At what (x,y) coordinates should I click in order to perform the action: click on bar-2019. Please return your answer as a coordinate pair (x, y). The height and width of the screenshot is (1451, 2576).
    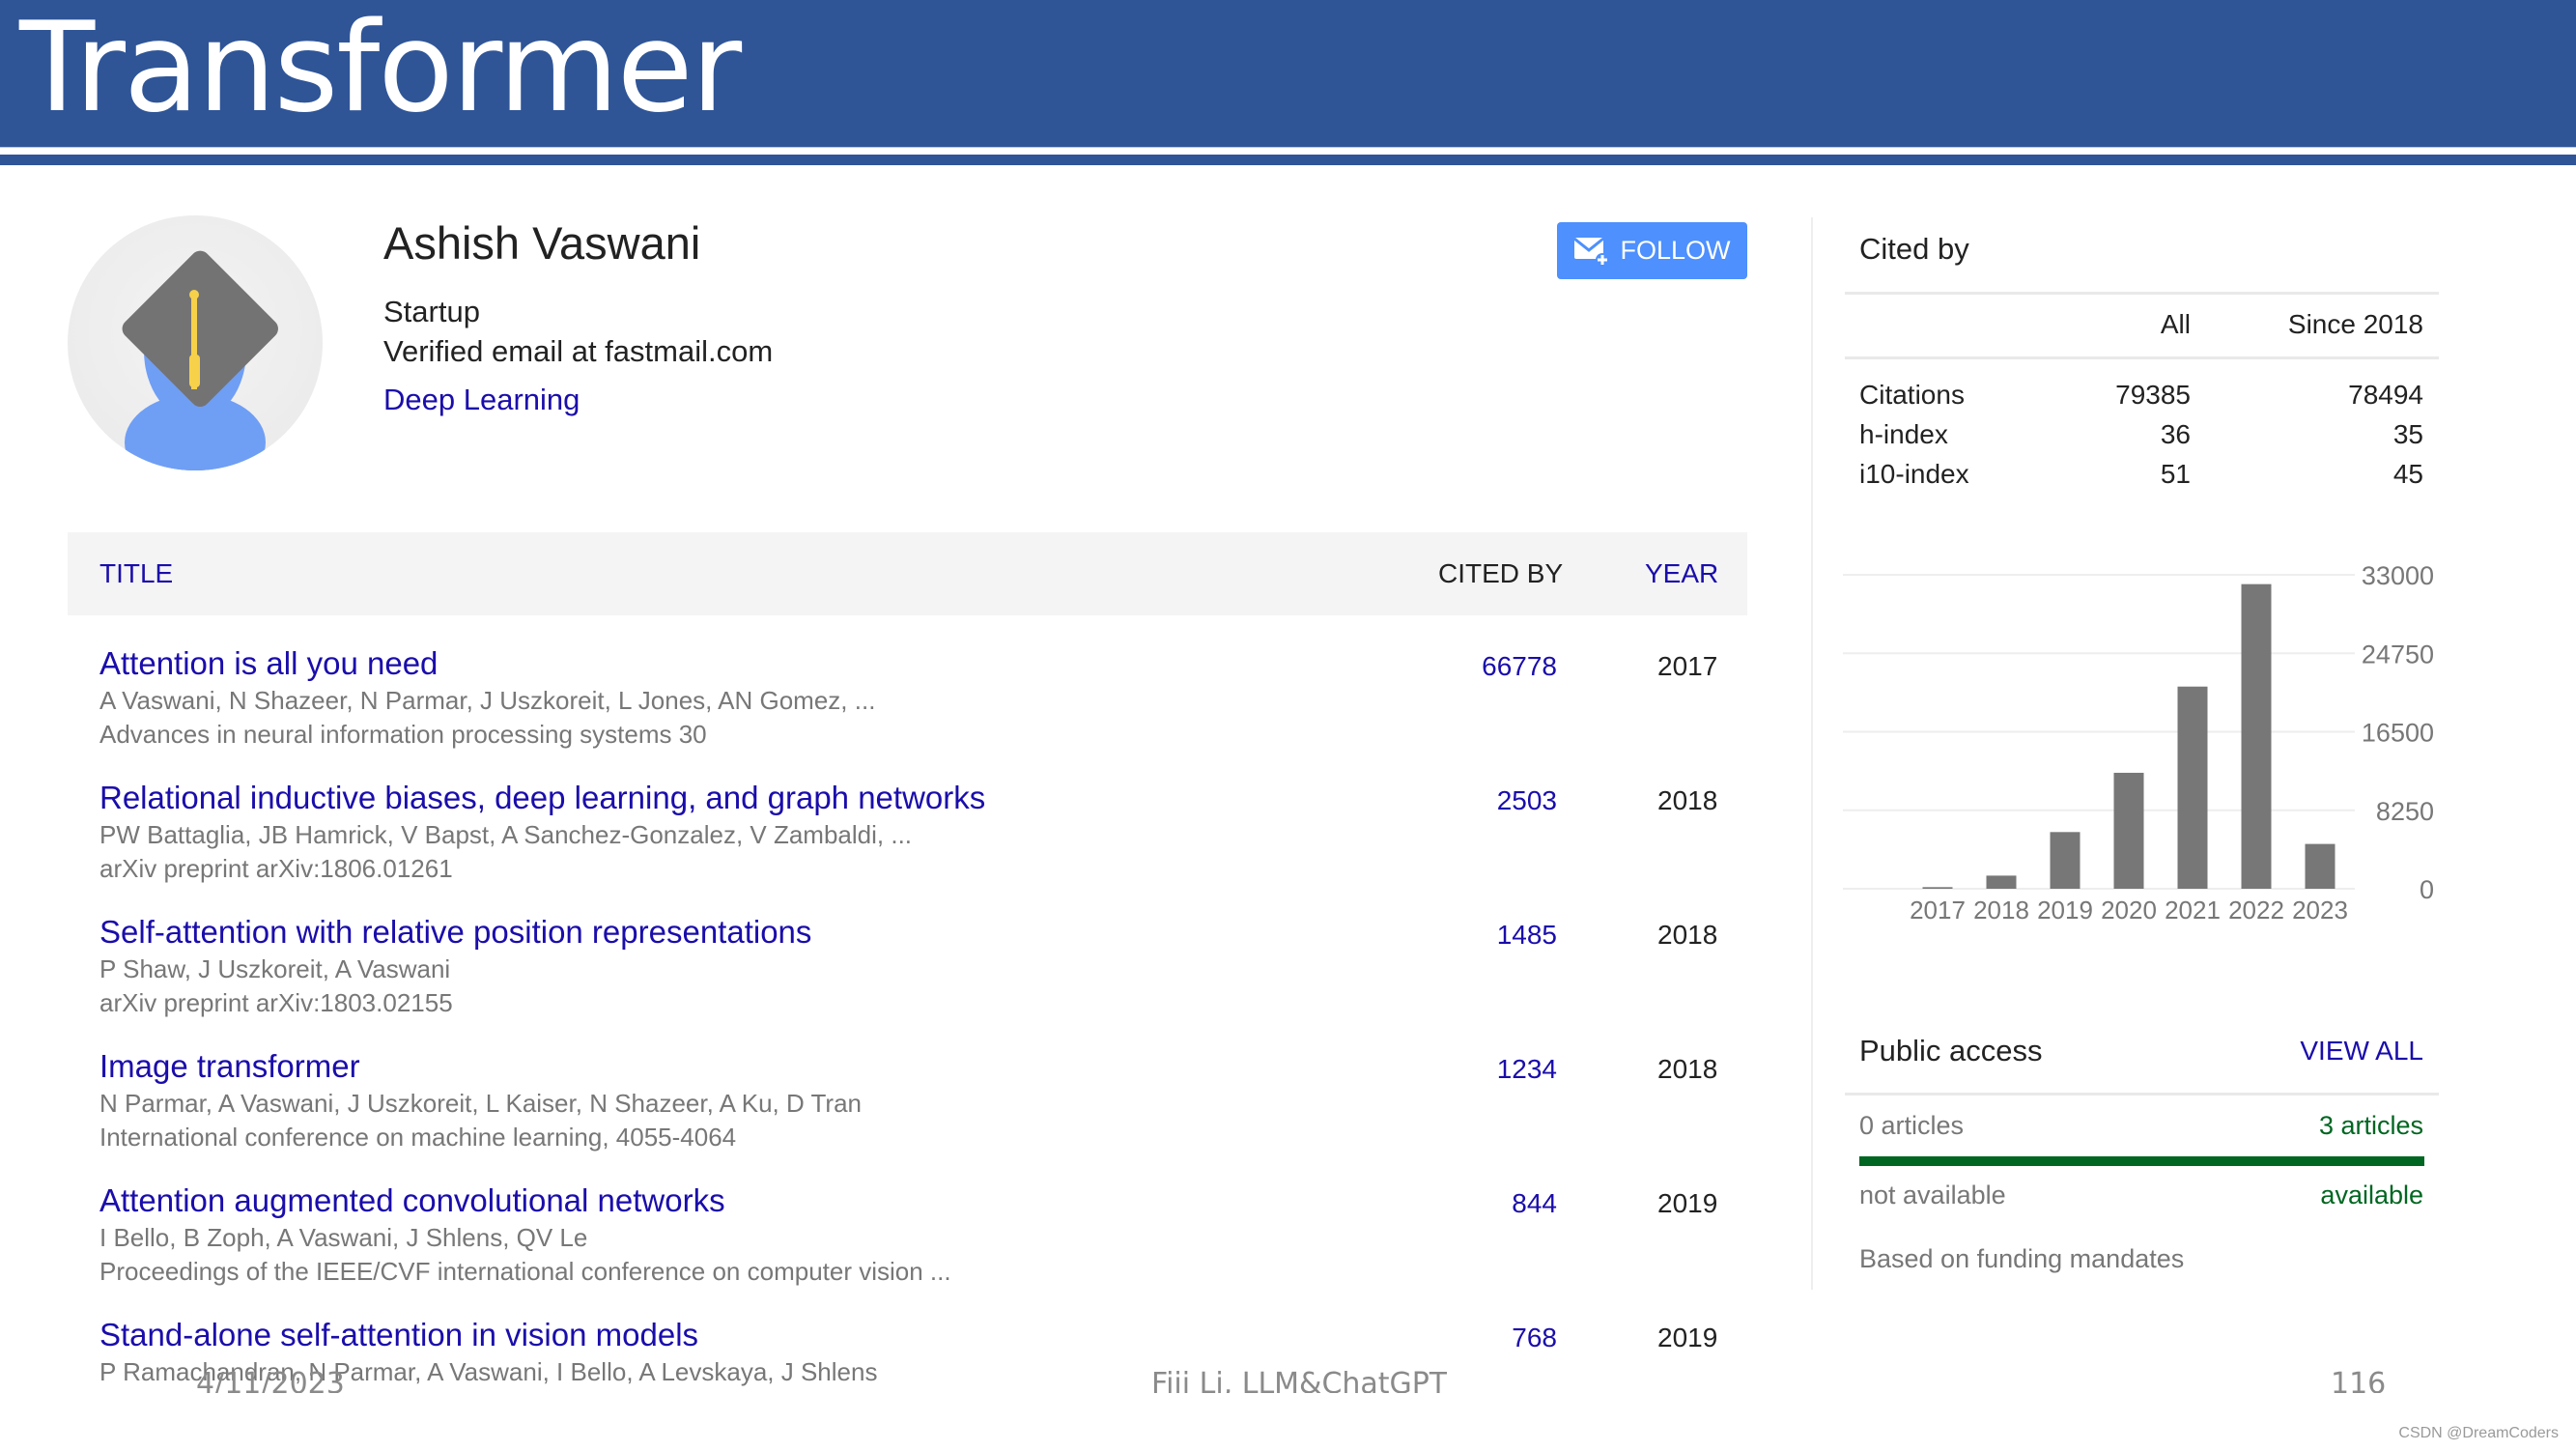
    Looking at the image, I should click on (2065, 860).